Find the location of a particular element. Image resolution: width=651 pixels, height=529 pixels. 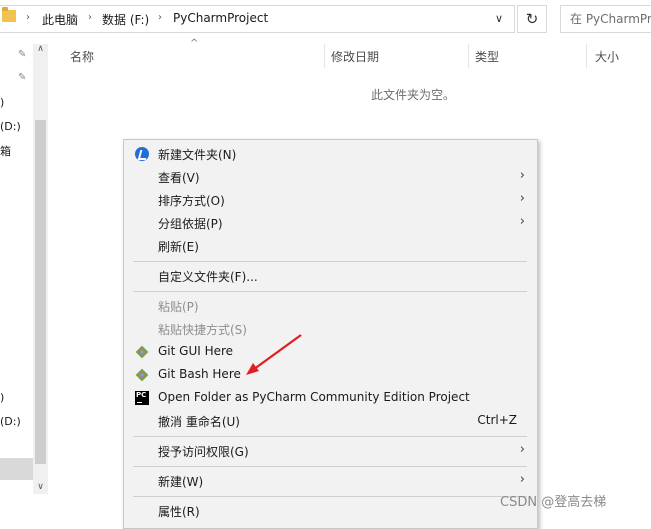

menu-item-label: 分组依据(P) is located at coordinates (190, 224).